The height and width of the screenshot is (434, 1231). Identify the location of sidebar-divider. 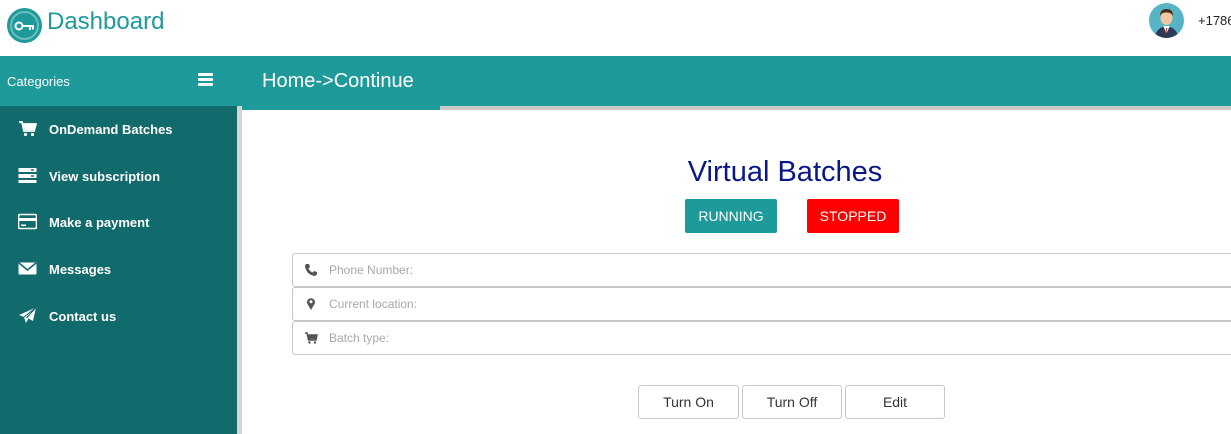
(239, 270).